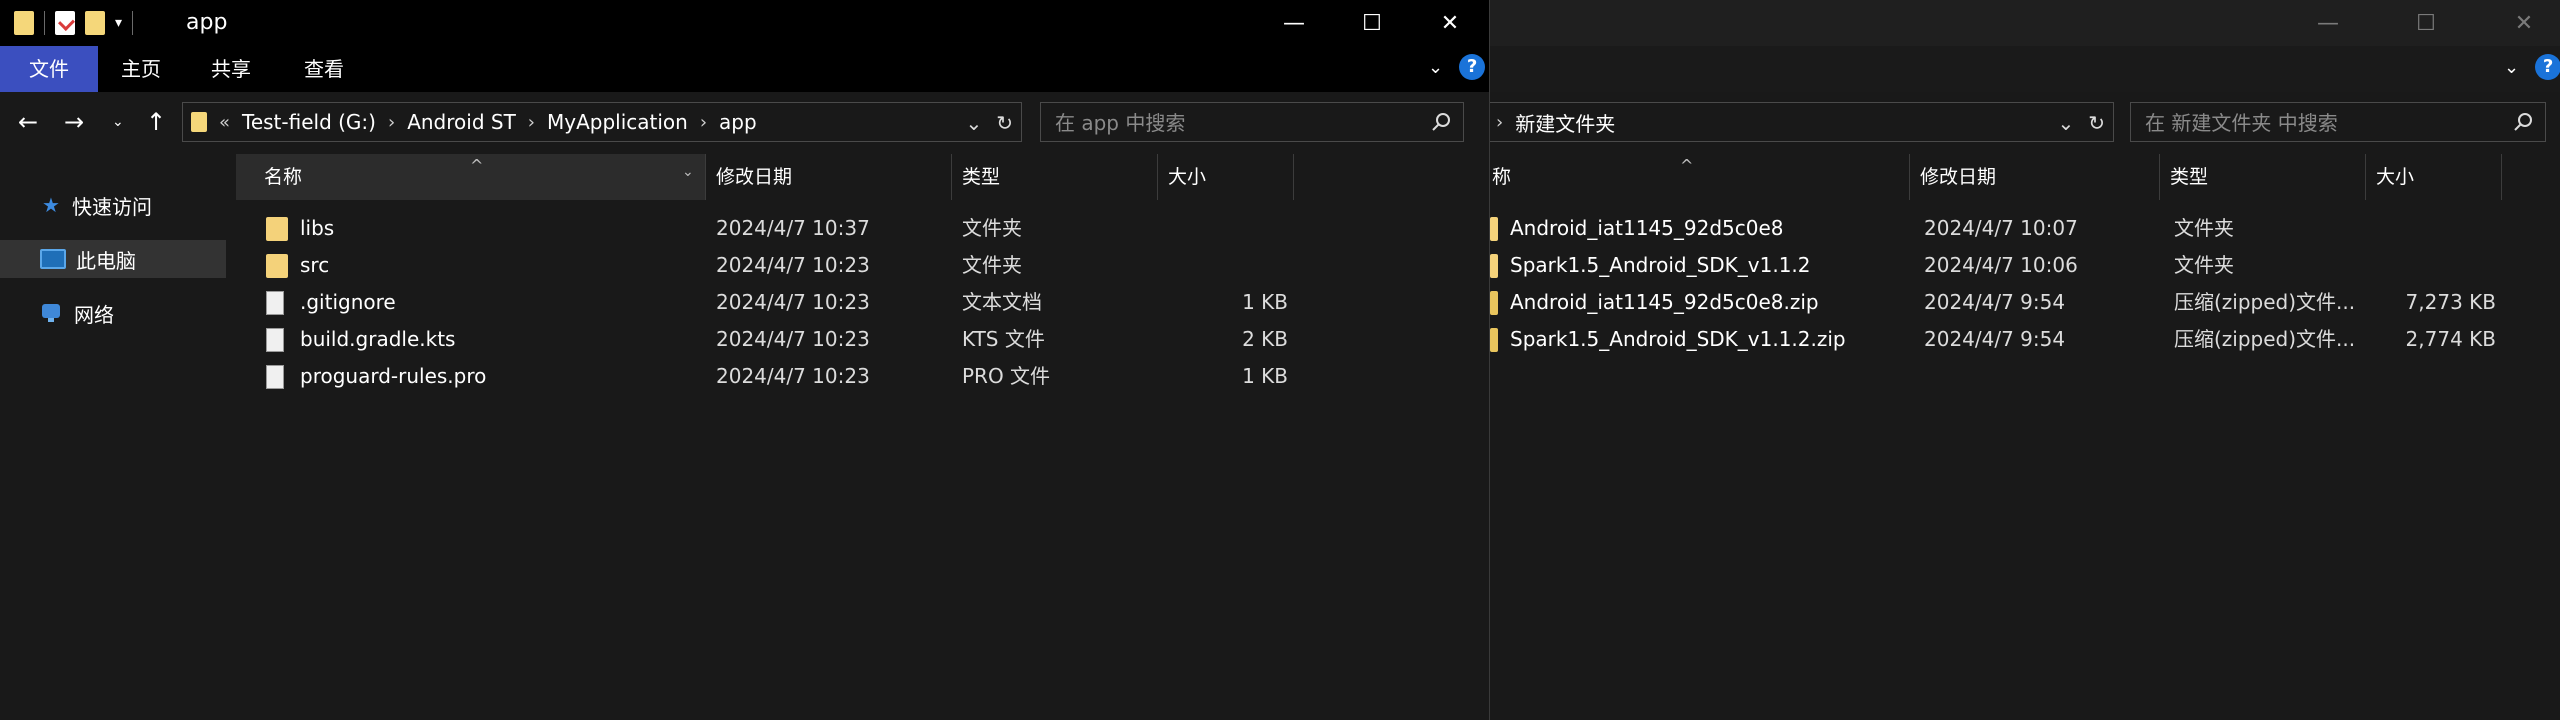  What do you see at coordinates (2025, 69) in the screenshot?
I see `ribbon: ⌄ ?` at bounding box center [2025, 69].